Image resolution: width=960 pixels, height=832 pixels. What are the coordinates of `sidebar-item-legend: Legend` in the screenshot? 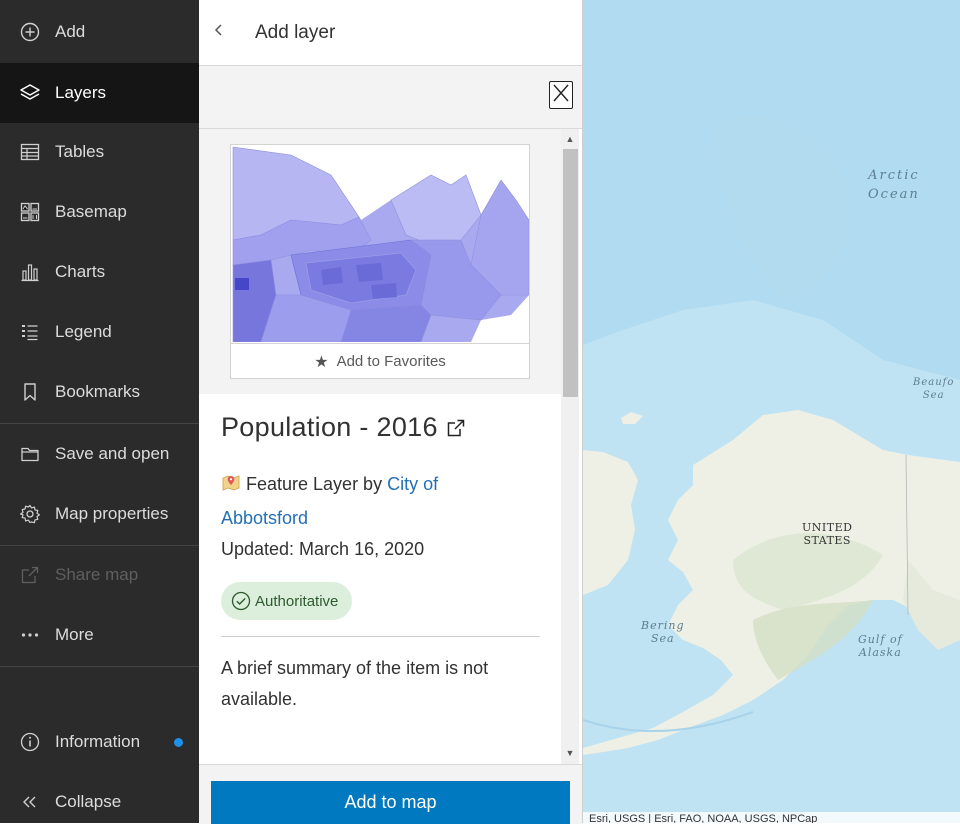 It's located at (99, 332).